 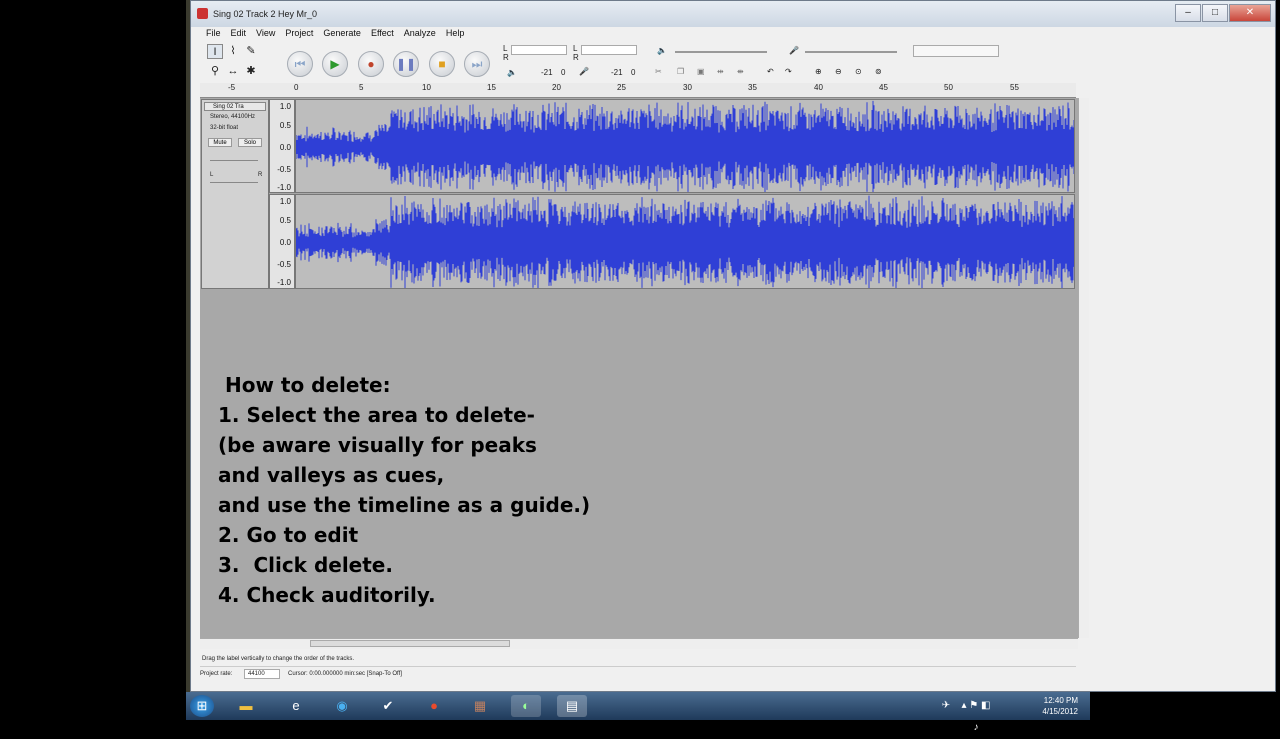 I want to click on selection-tool-icon: I, so click(x=215, y=51).